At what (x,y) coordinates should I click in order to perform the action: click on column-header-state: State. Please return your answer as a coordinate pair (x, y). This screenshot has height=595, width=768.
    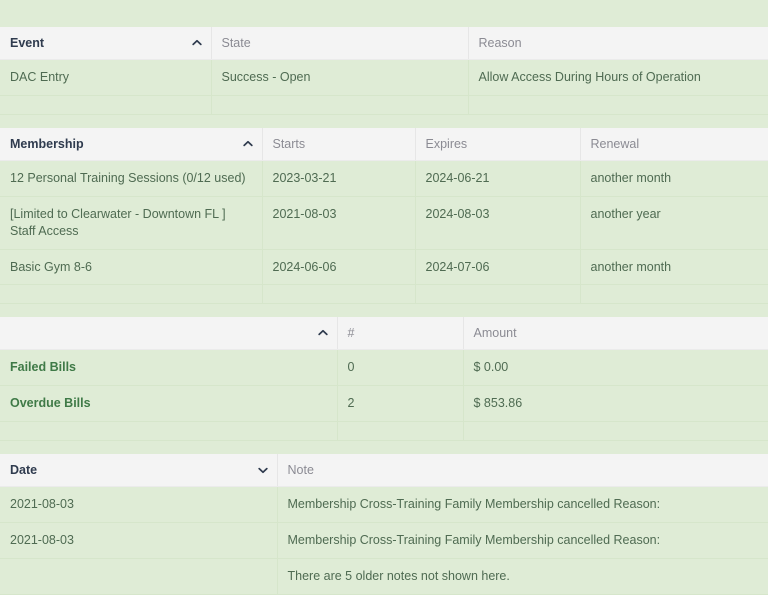
    Looking at the image, I should click on (340, 43).